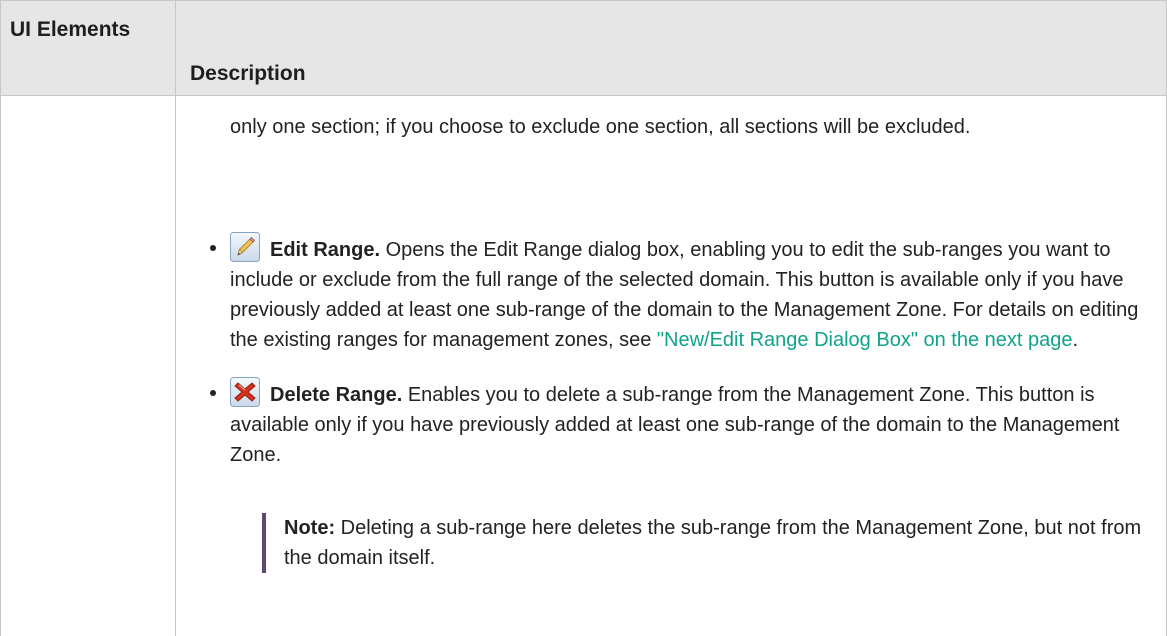 The width and height of the screenshot is (1167, 636). I want to click on edit-range-period: ., so click(1075, 340).